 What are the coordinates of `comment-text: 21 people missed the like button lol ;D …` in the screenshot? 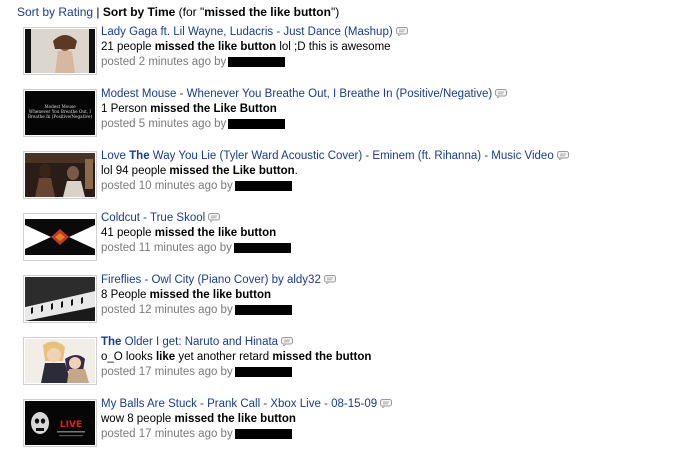 It's located at (246, 47).